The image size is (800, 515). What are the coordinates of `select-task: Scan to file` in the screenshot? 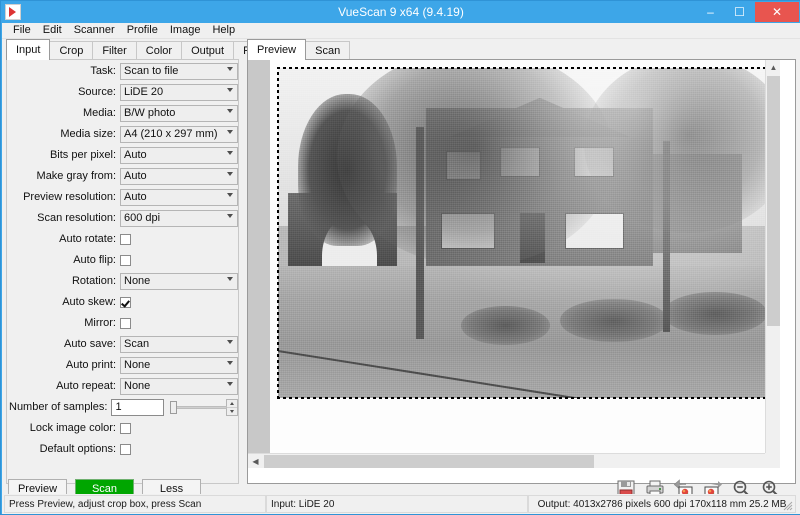 It's located at (179, 71).